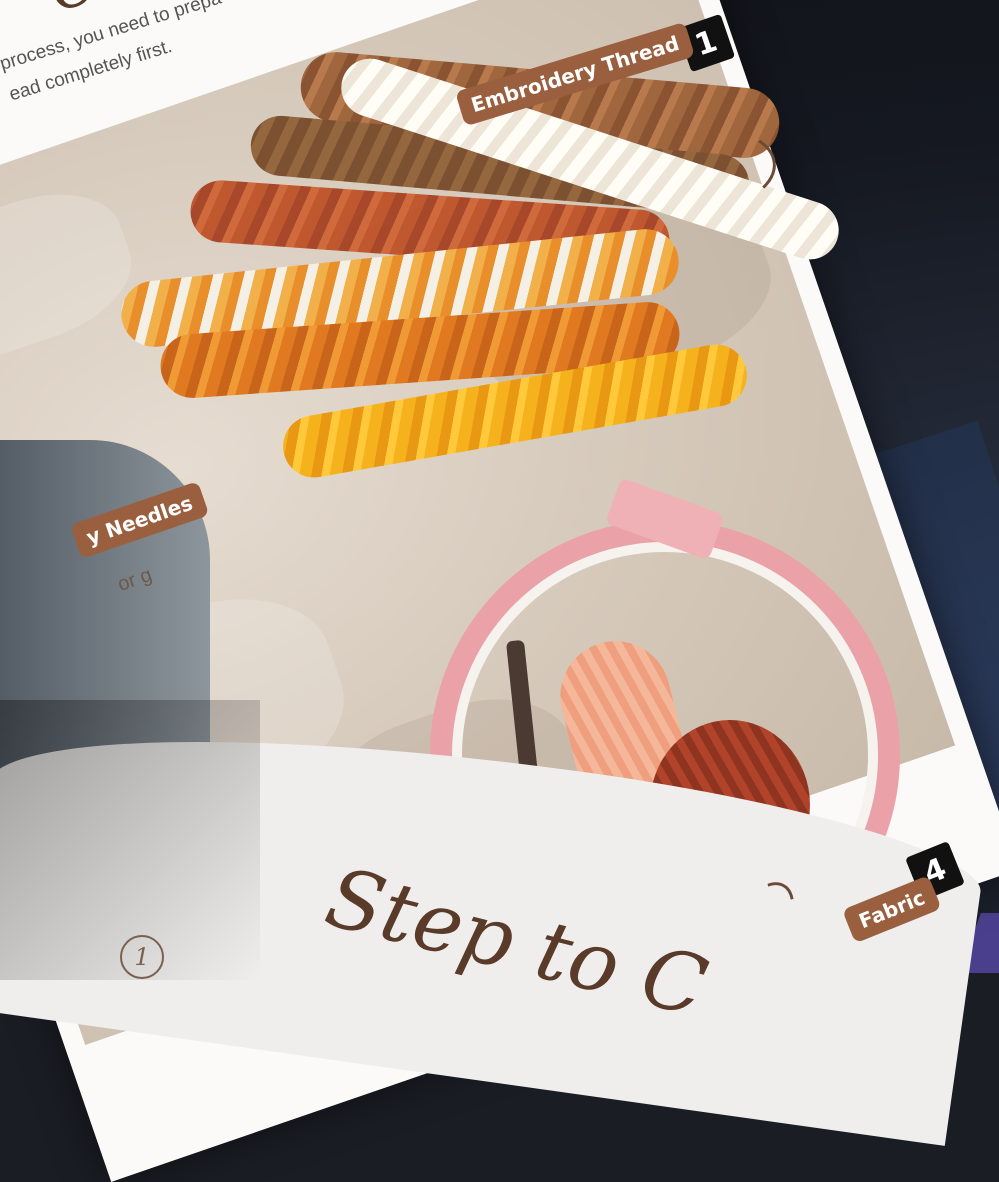 This screenshot has width=999, height=1182. What do you see at coordinates (142, 957) in the screenshot?
I see `book-step-number: 1` at bounding box center [142, 957].